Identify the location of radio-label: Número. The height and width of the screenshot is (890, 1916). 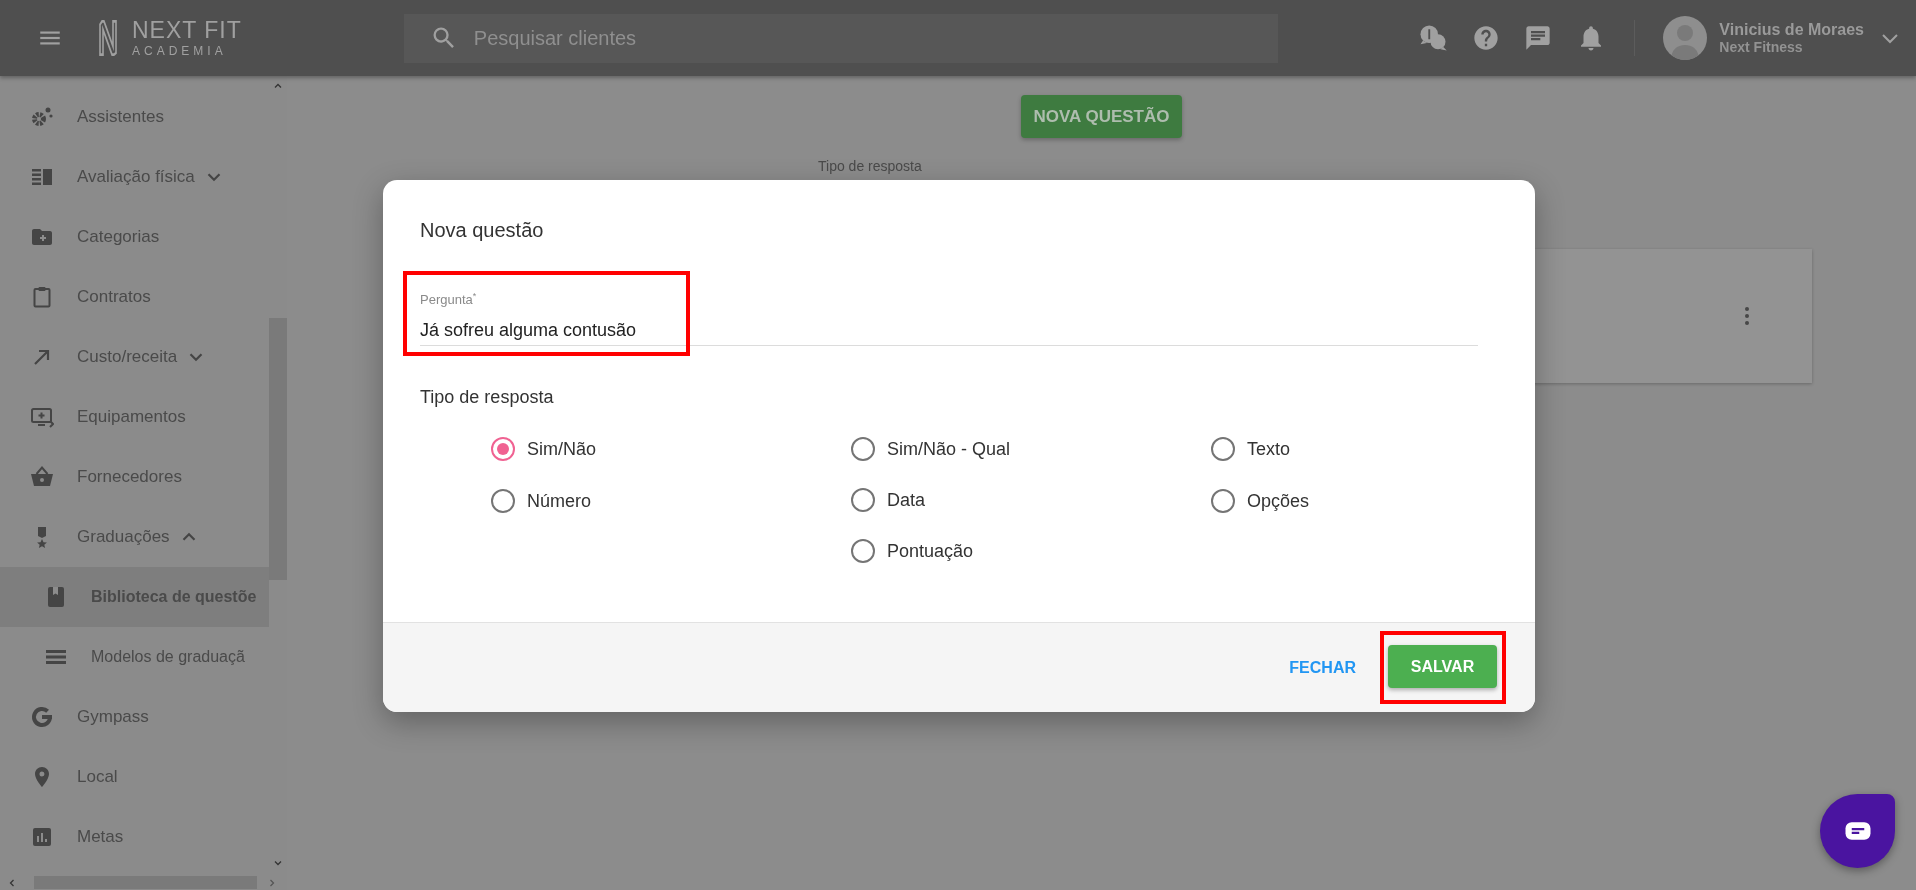
(559, 501).